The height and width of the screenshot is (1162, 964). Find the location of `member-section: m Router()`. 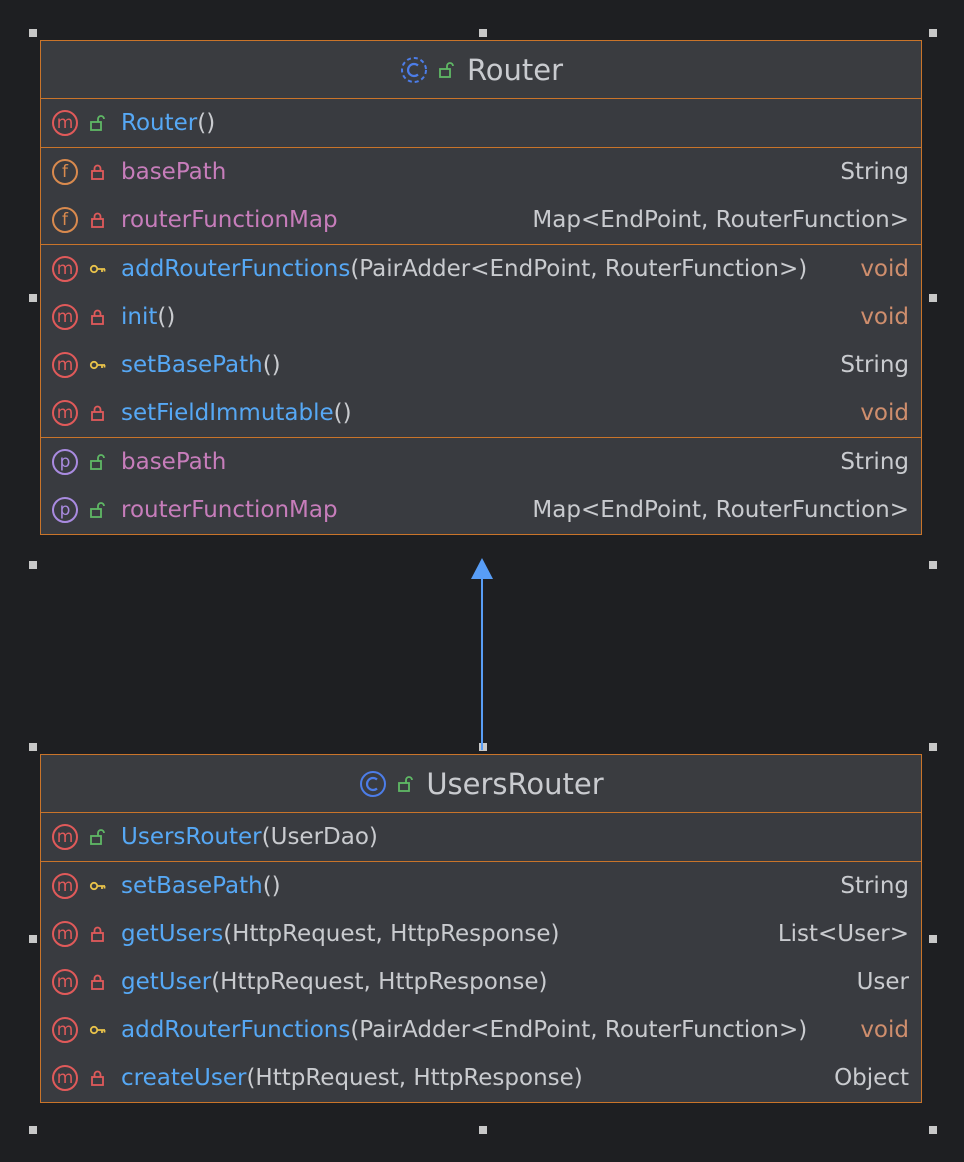

member-section: m Router() is located at coordinates (481, 123).